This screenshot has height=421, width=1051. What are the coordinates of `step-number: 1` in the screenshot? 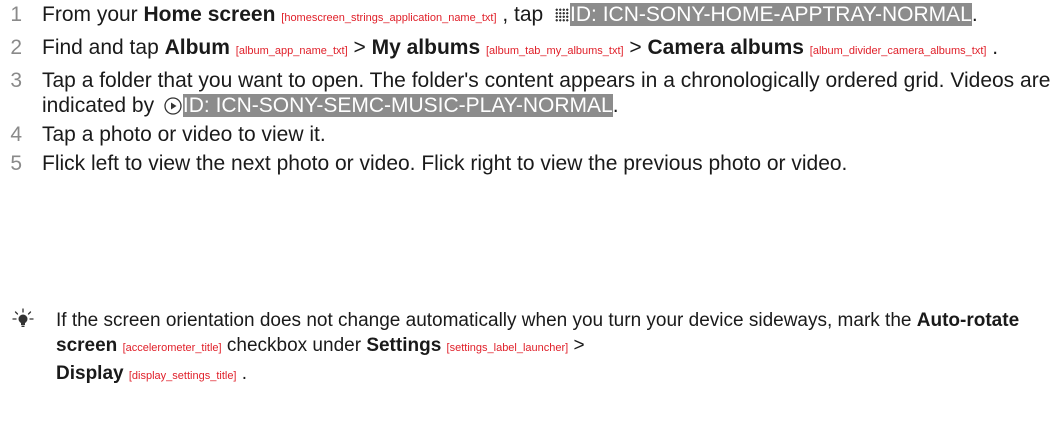 It's located at (16, 14).